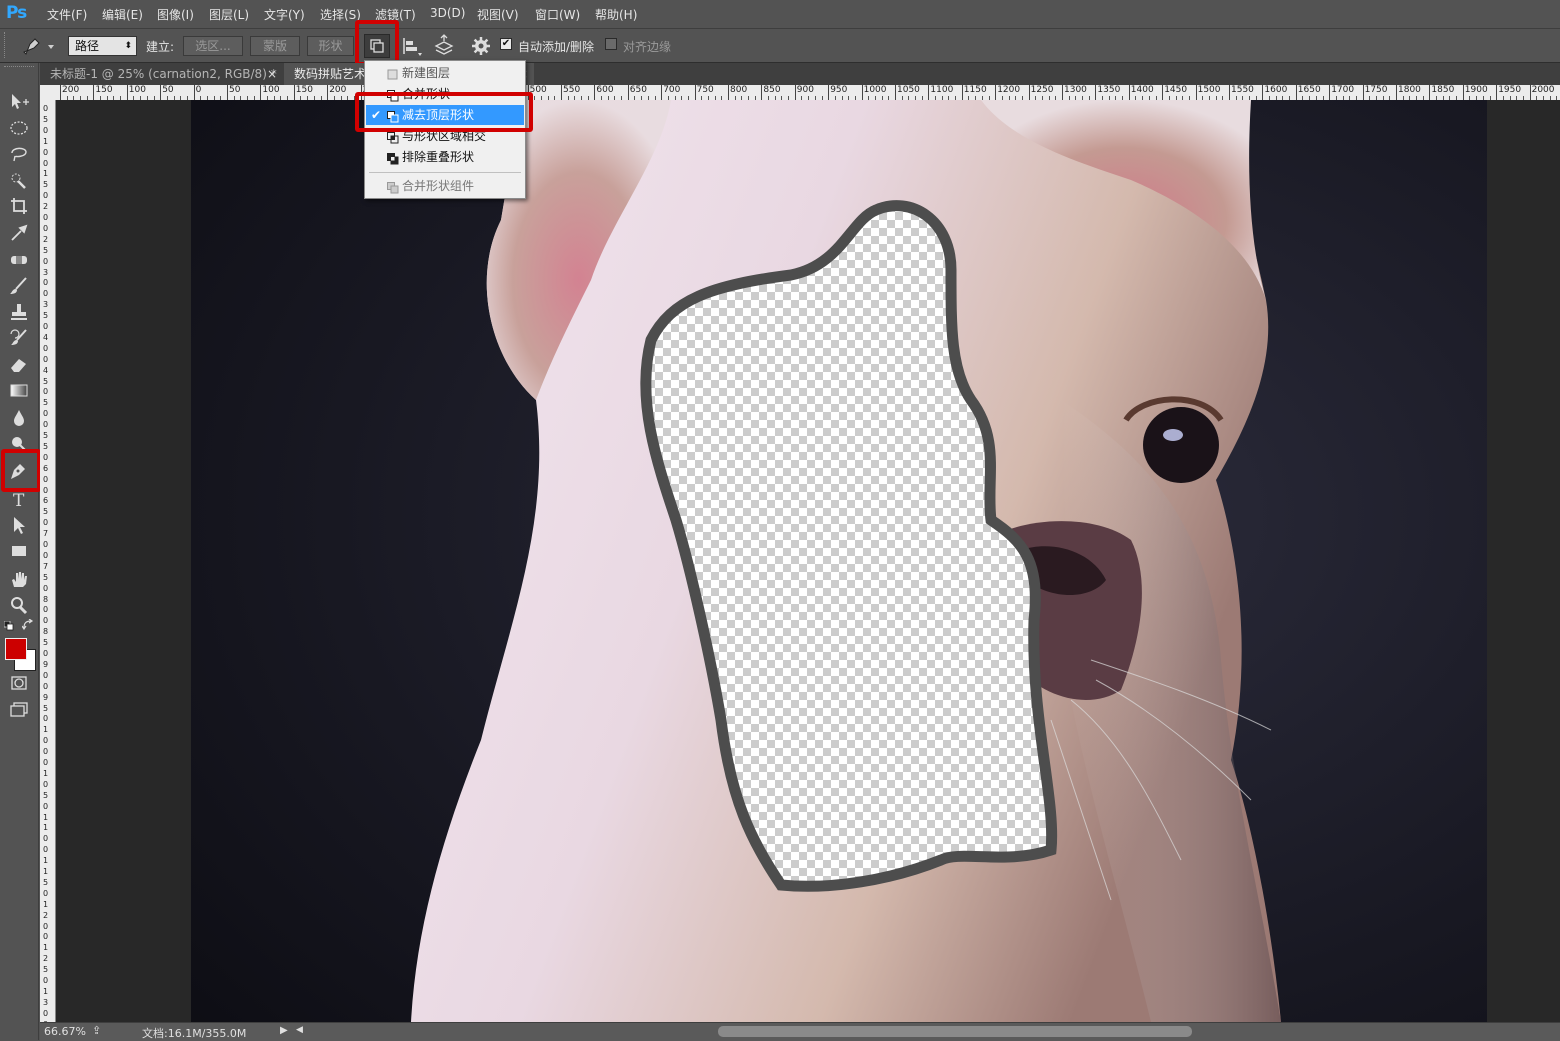  Describe the element at coordinates (955, 1031) in the screenshot. I see `horizontal-scrollbar-thumb` at that location.